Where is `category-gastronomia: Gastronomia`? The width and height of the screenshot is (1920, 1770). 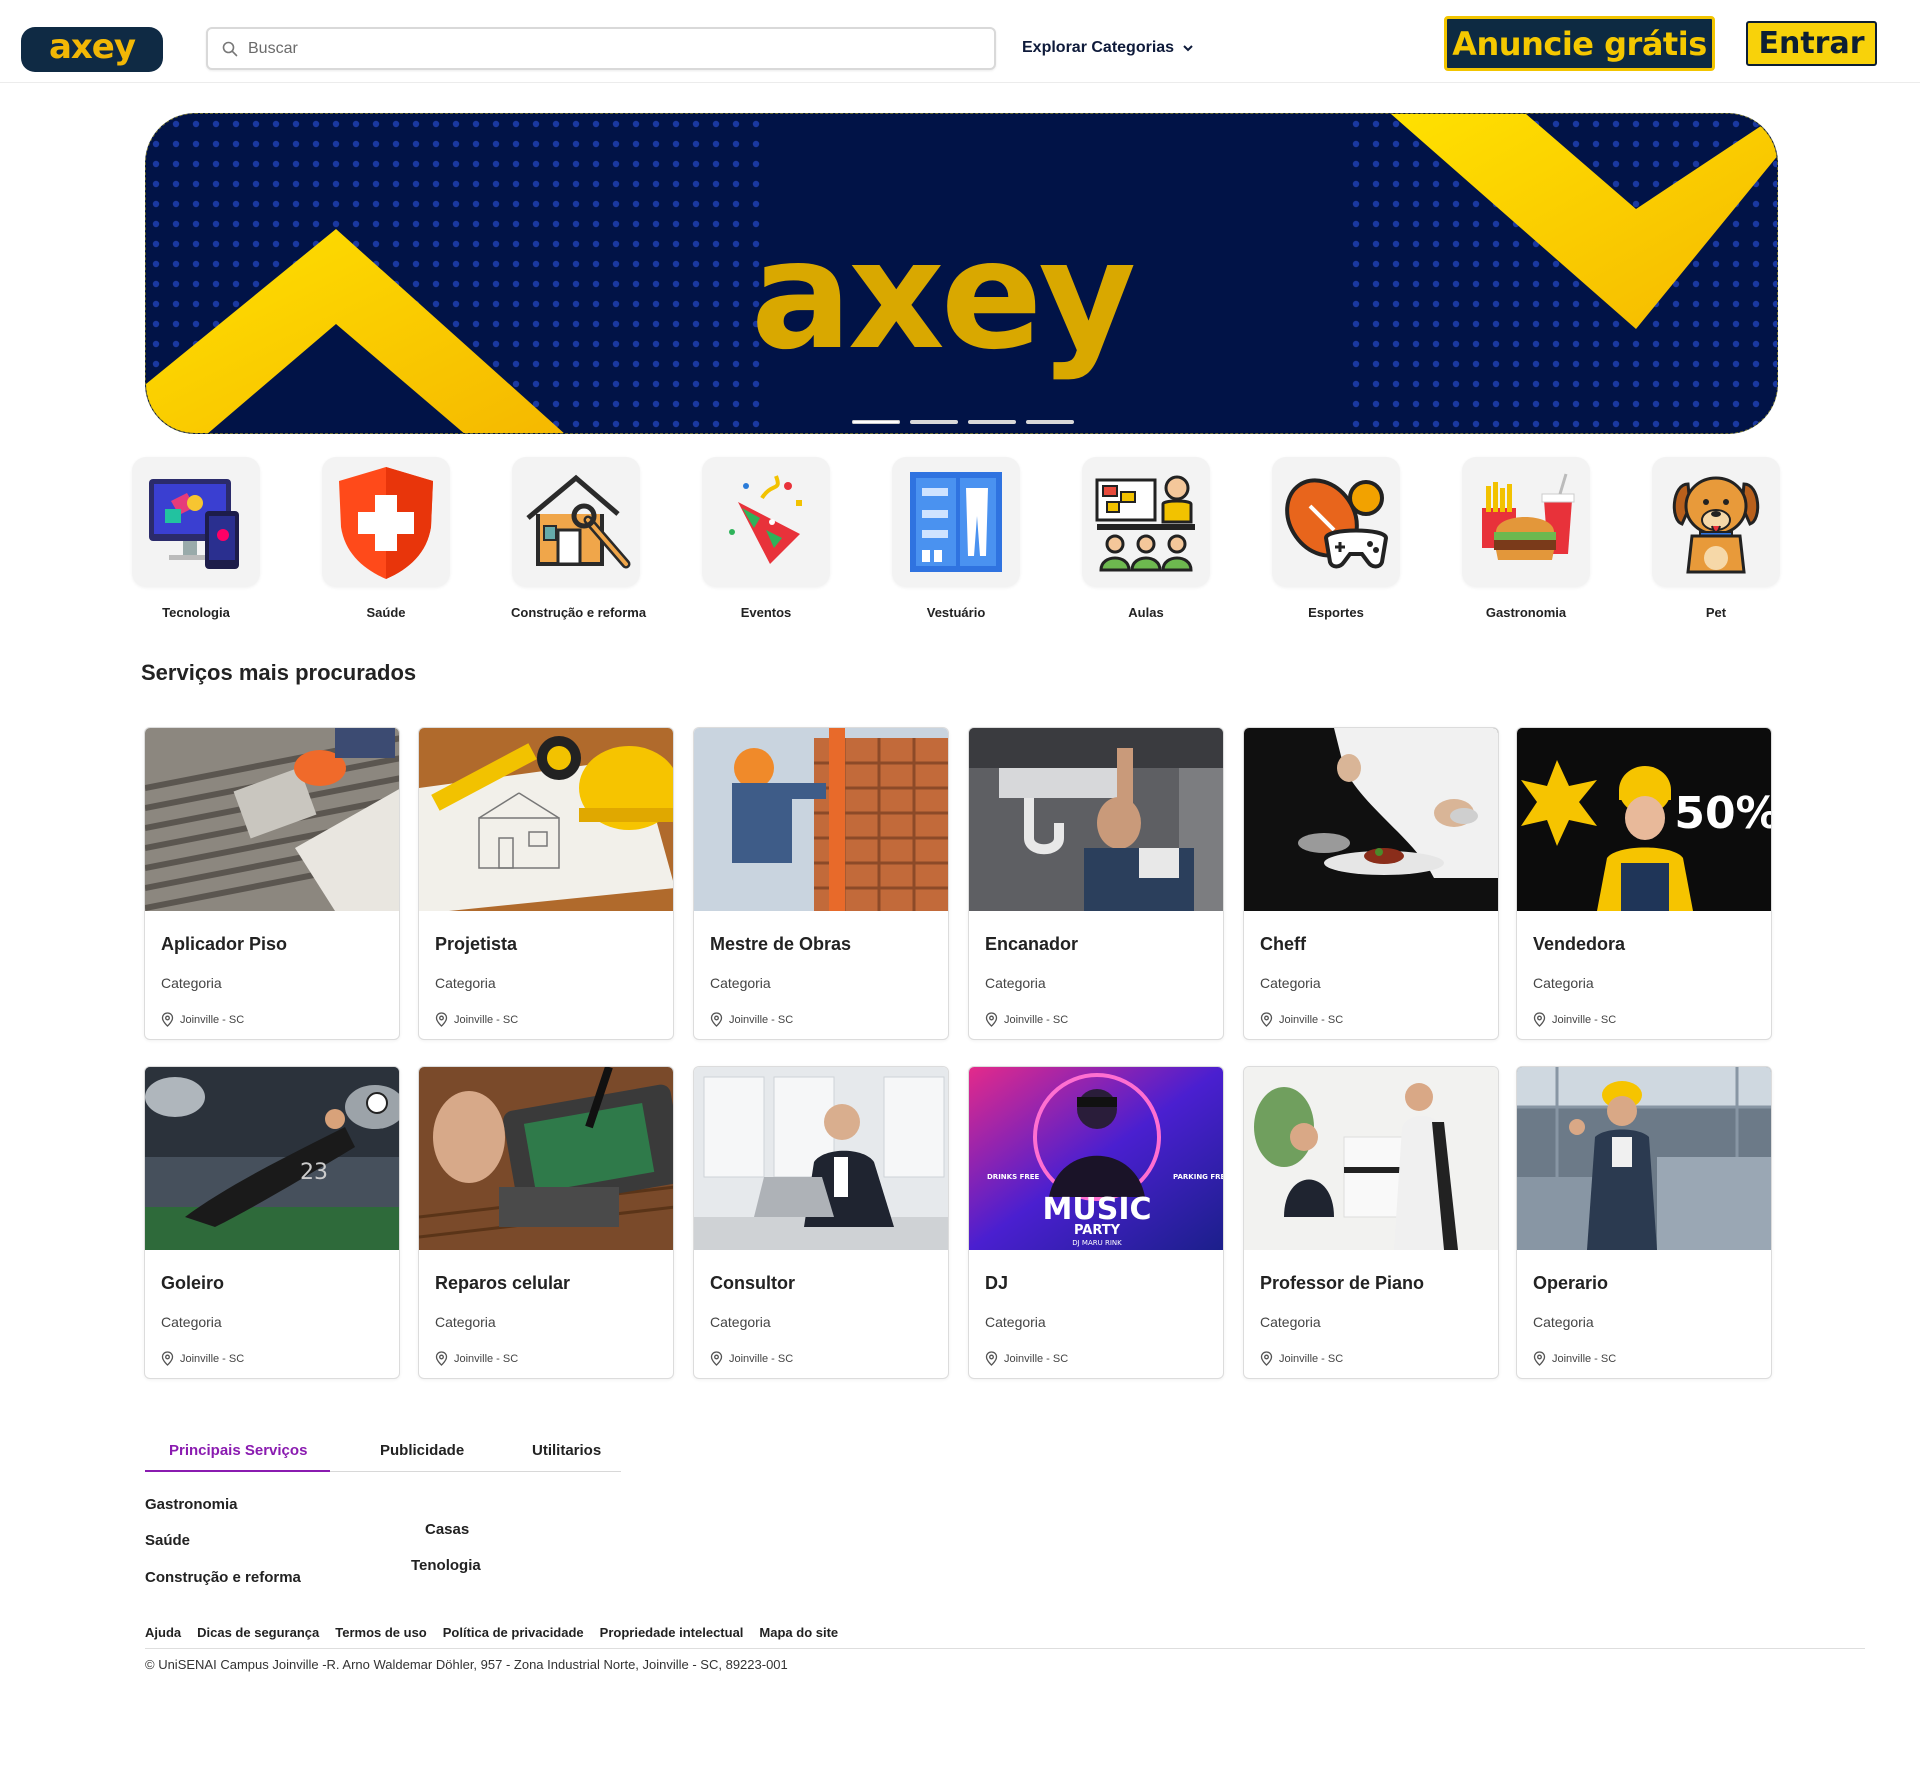 category-gastronomia: Gastronomia is located at coordinates (1526, 538).